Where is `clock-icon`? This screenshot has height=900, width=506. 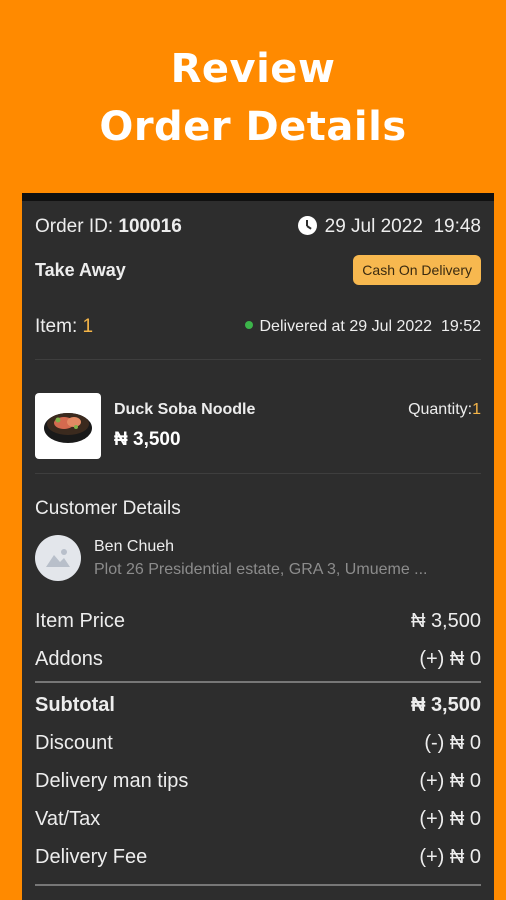
clock-icon is located at coordinates (307, 225).